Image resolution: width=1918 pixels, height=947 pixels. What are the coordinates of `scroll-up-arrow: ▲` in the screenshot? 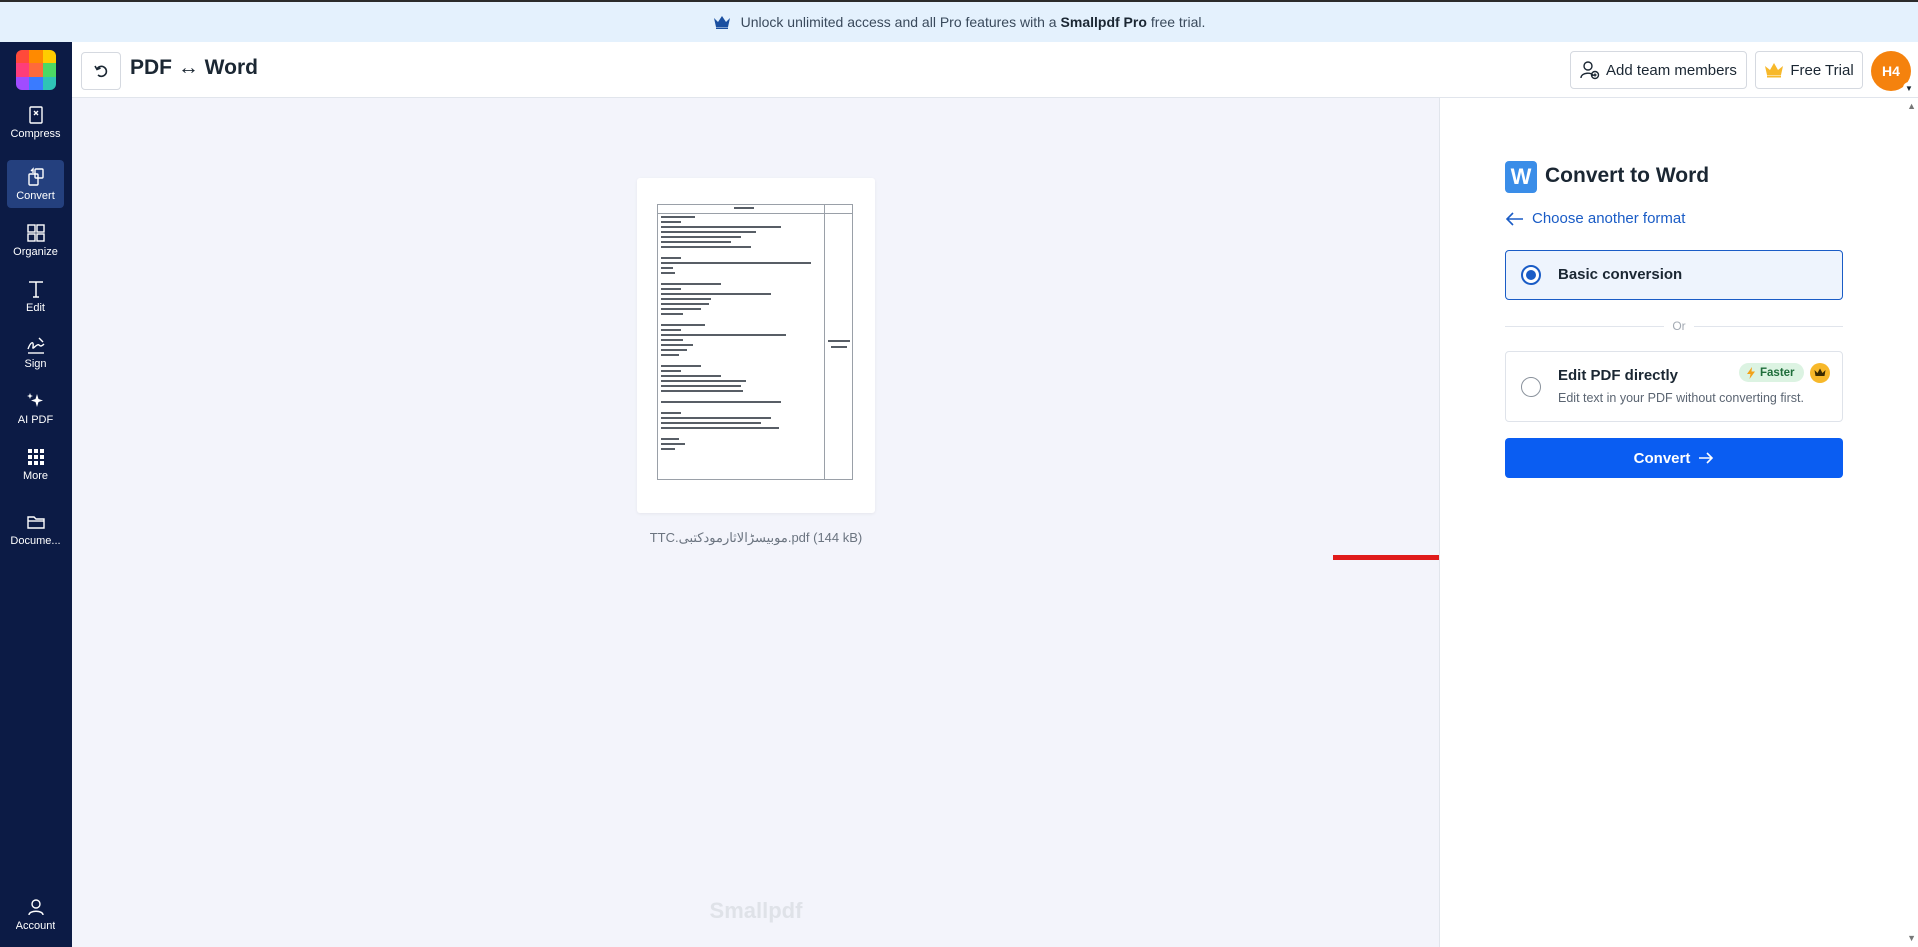 It's located at (1911, 106).